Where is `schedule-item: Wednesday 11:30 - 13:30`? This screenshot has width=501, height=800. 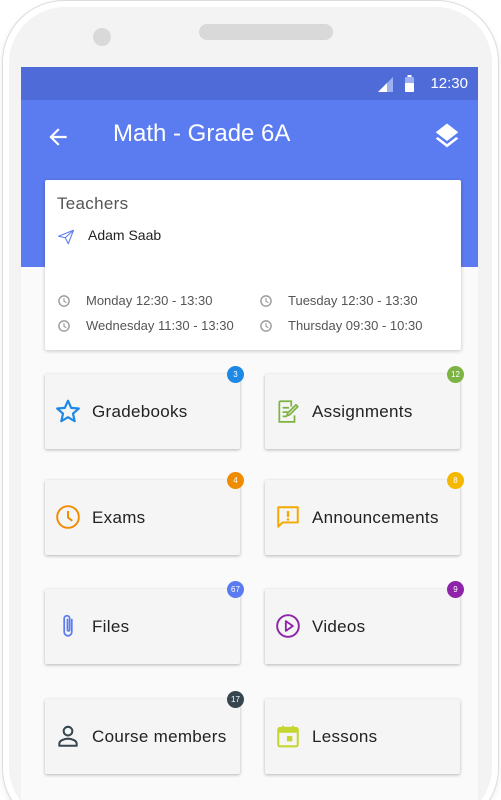
schedule-item: Wednesday 11:30 - 13:30 is located at coordinates (145, 325).